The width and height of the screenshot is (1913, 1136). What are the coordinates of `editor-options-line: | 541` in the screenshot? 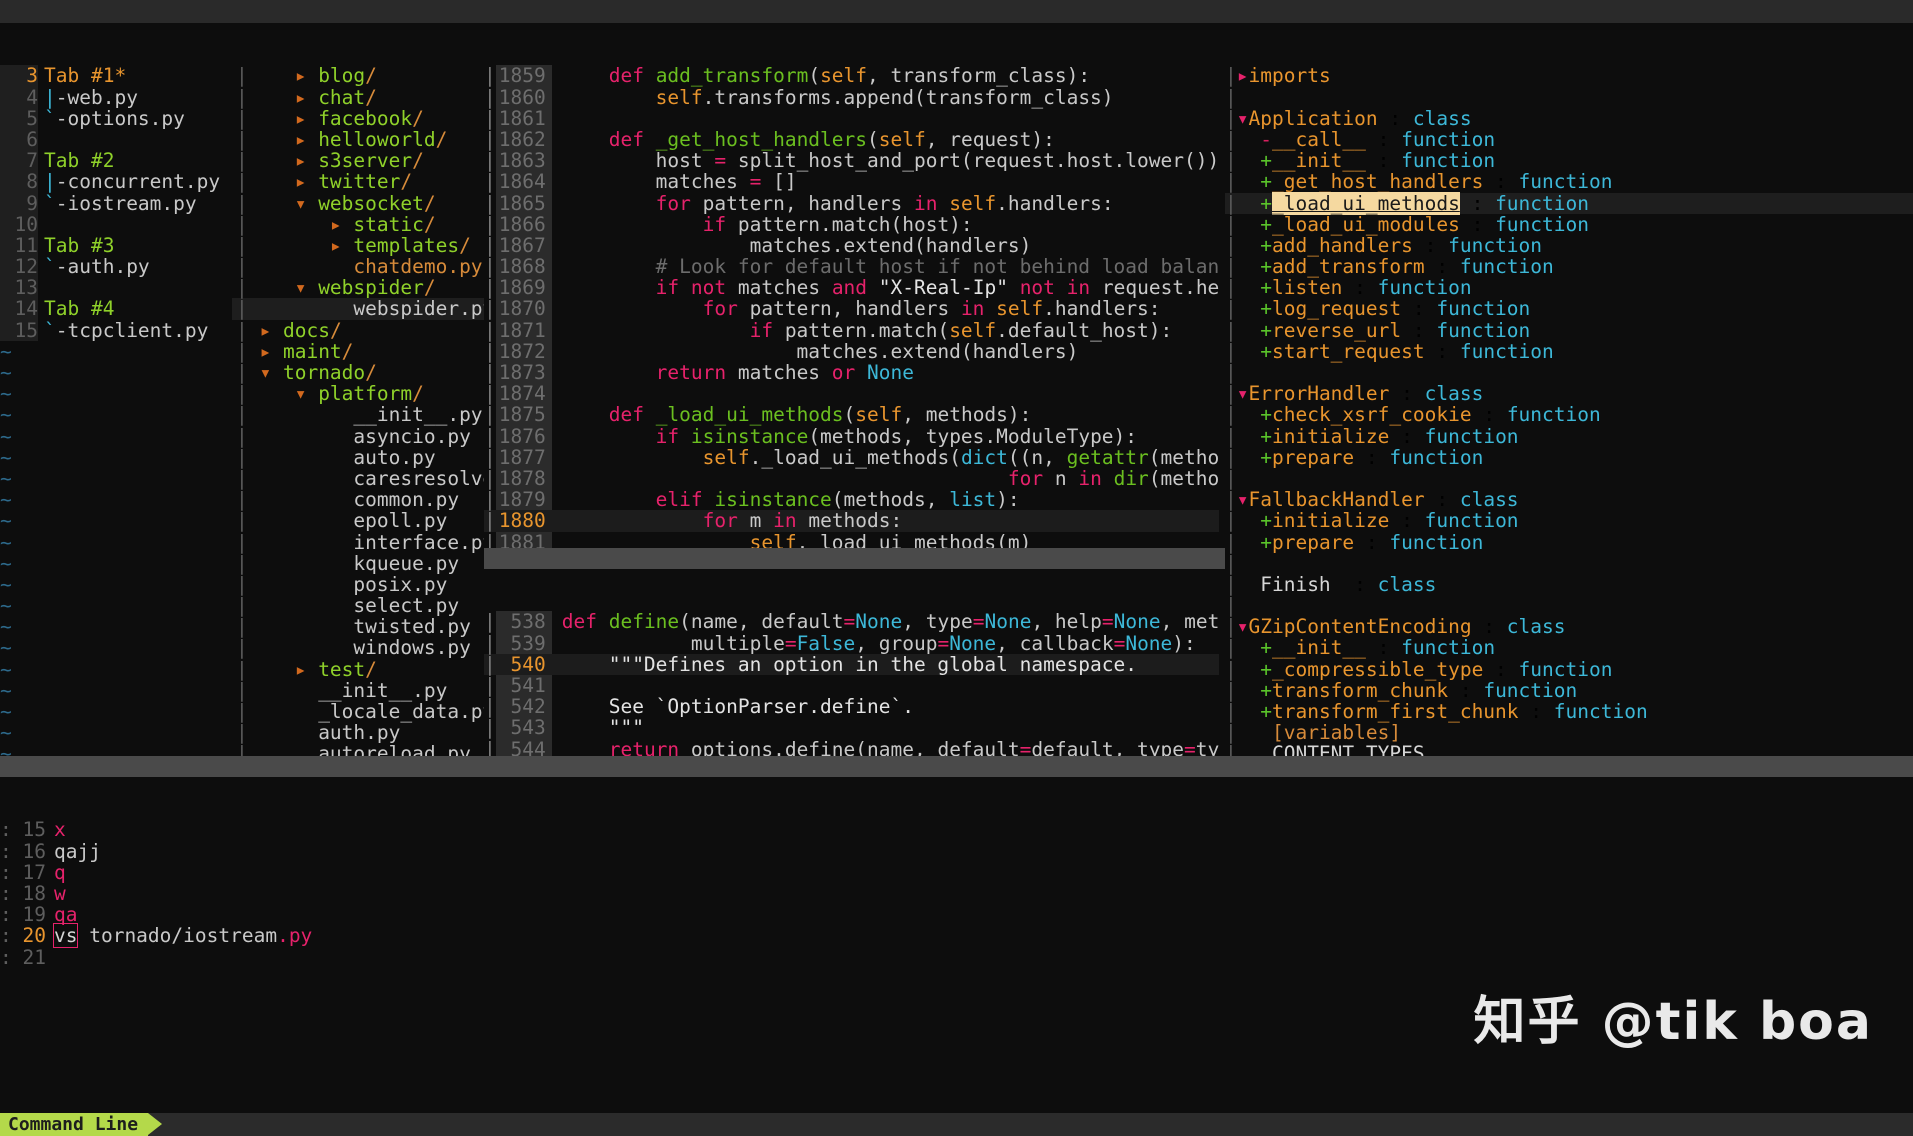 It's located at (851, 686).